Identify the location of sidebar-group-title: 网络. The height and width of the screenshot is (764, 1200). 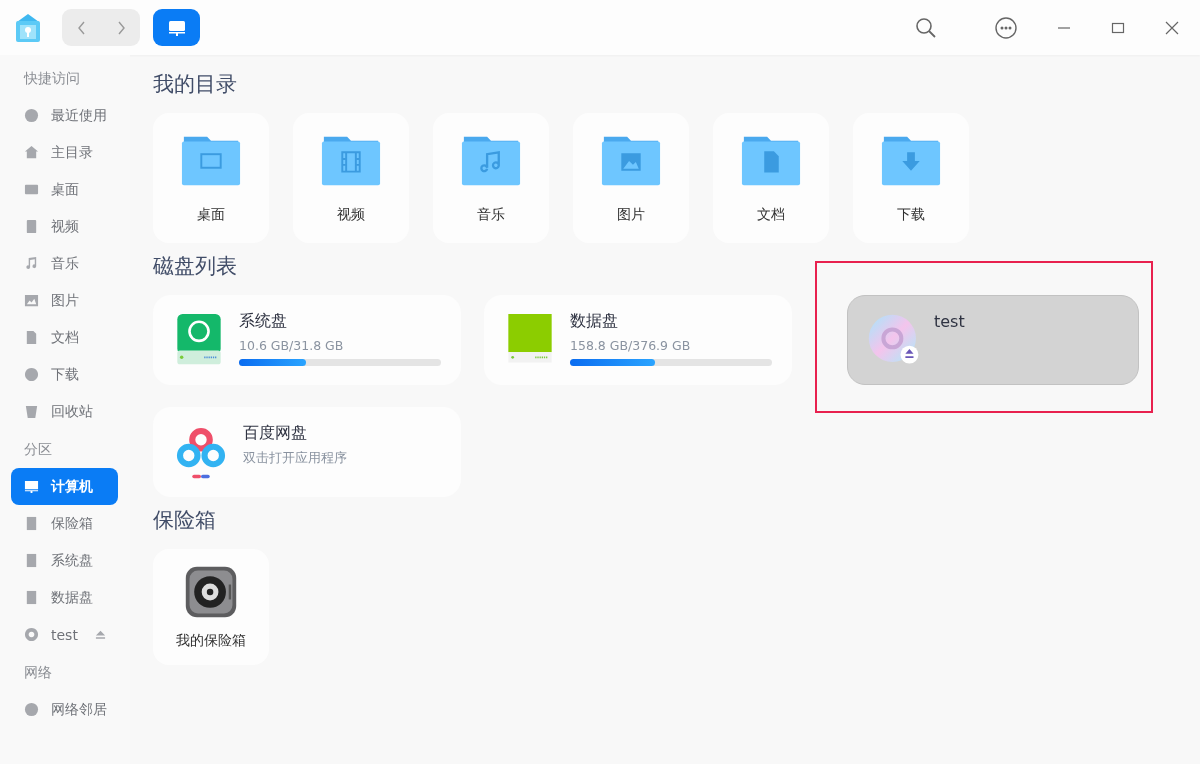
(38, 672).